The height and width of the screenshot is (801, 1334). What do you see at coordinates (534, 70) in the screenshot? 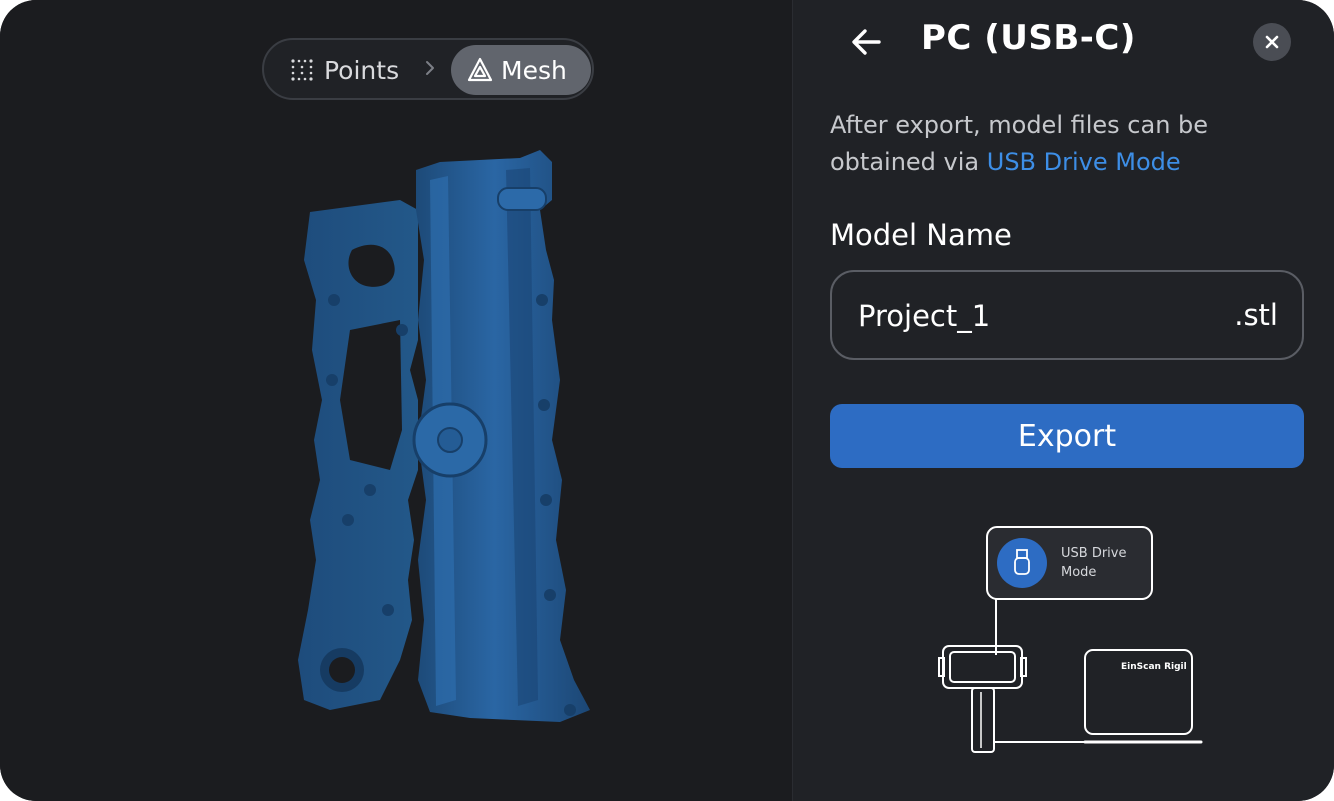
I see `mesh-mode-label: Mesh` at bounding box center [534, 70].